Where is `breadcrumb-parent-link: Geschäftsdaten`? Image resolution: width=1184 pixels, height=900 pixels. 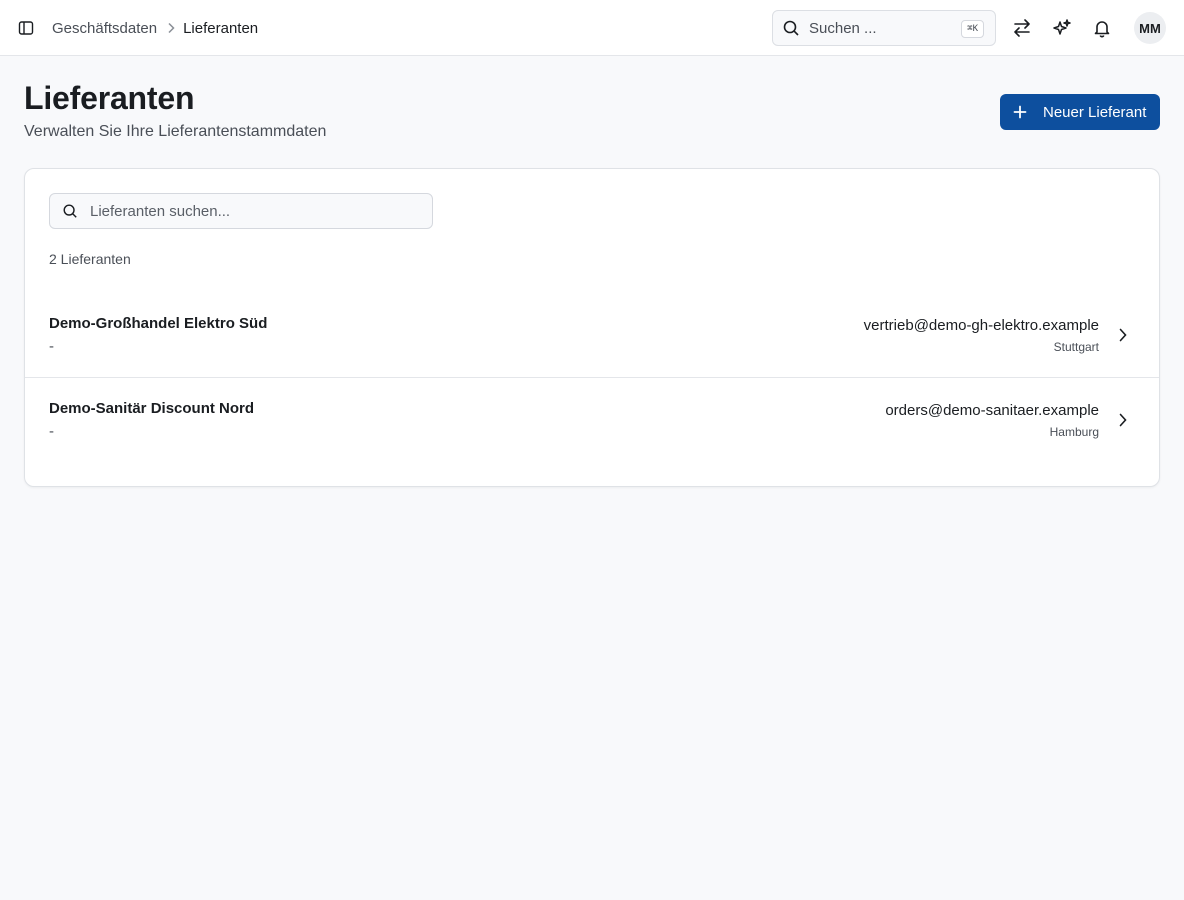
breadcrumb-parent-link: Geschäftsdaten is located at coordinates (104, 28).